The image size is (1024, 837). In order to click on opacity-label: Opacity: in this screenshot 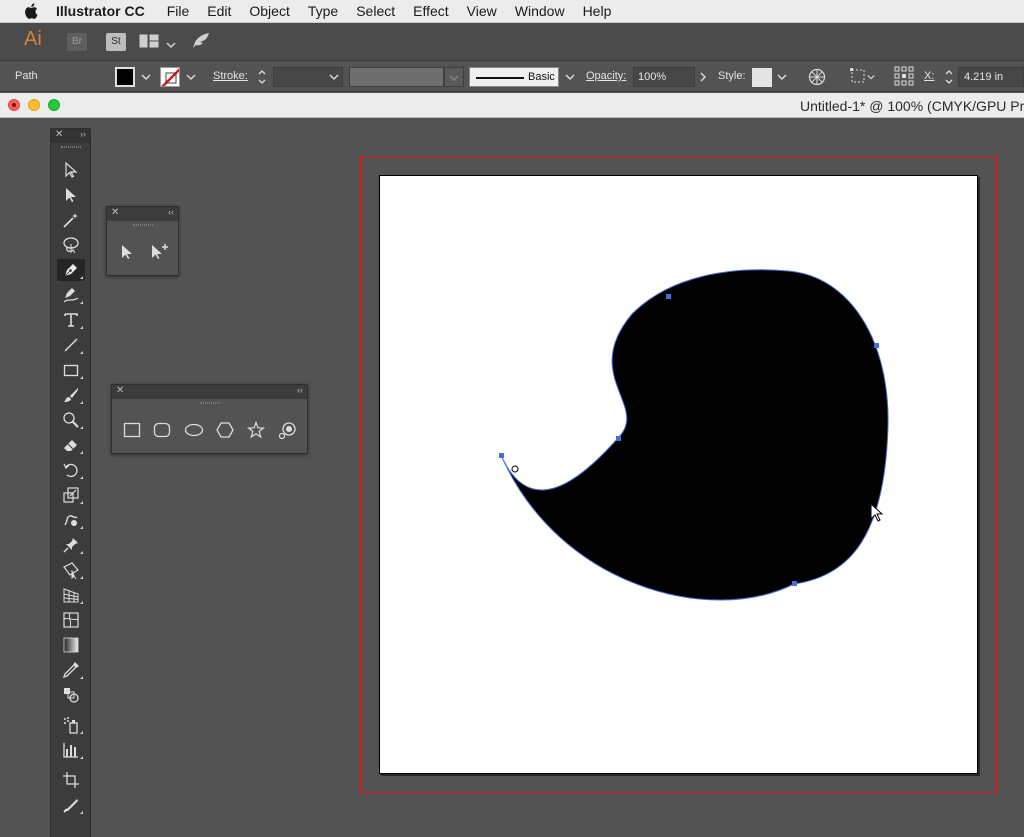, I will do `click(606, 76)`.